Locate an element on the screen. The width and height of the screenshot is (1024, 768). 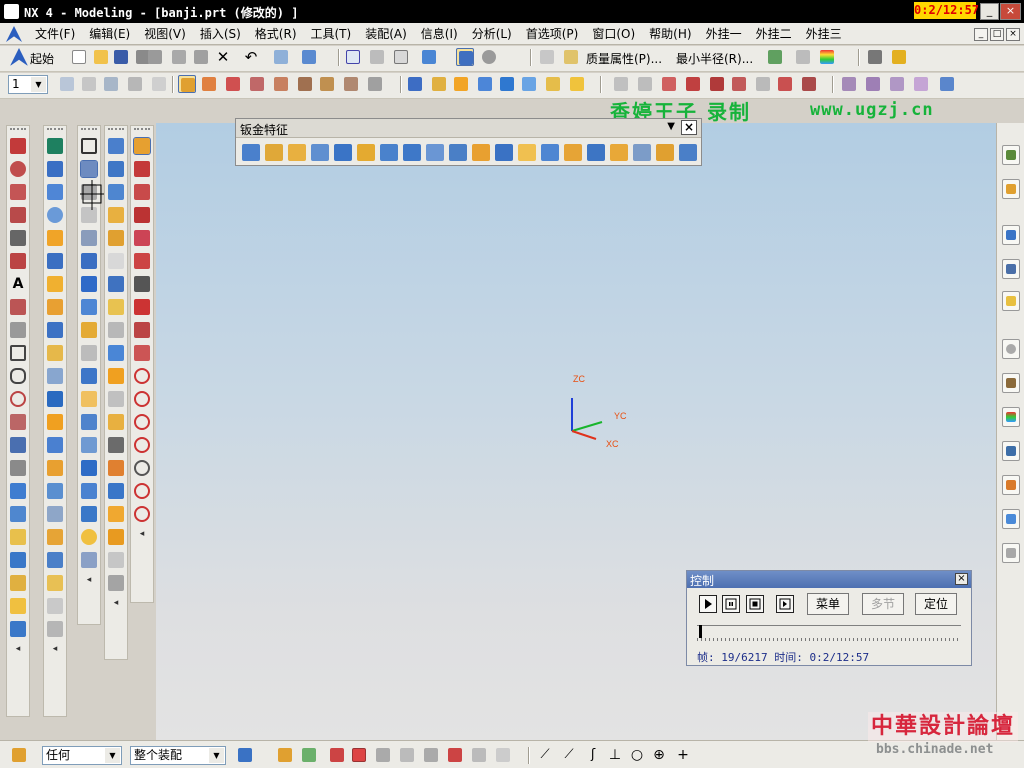
shell-icon is located at coordinates (55, 514).